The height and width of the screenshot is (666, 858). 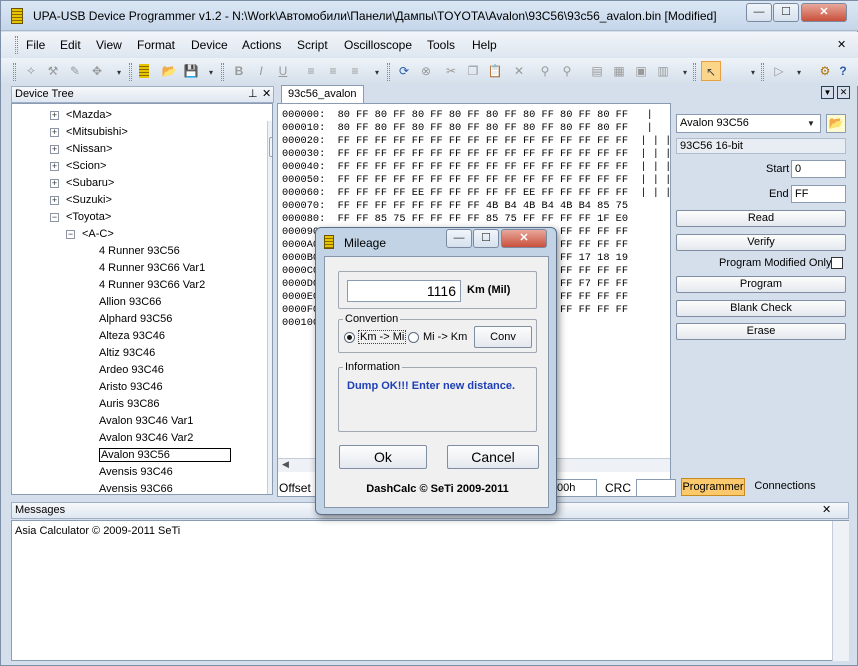 What do you see at coordinates (382, 337) in the screenshot?
I see `radio-km-to-mi-label: Km -> Mi` at bounding box center [382, 337].